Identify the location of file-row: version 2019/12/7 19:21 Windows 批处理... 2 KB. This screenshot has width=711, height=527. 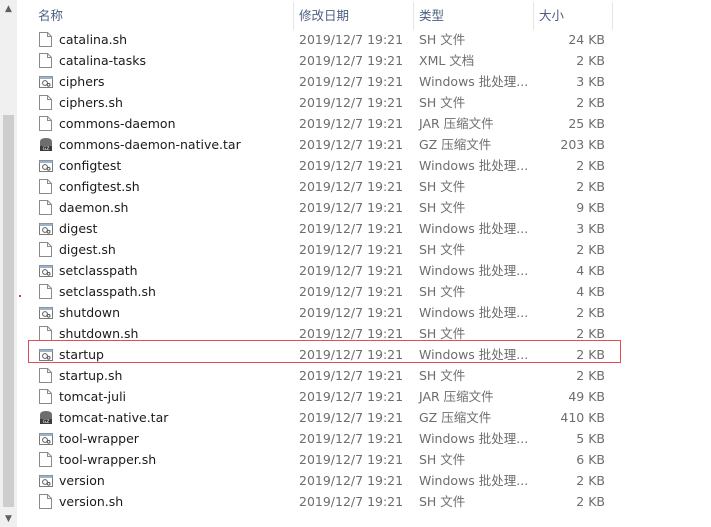
(328, 480).